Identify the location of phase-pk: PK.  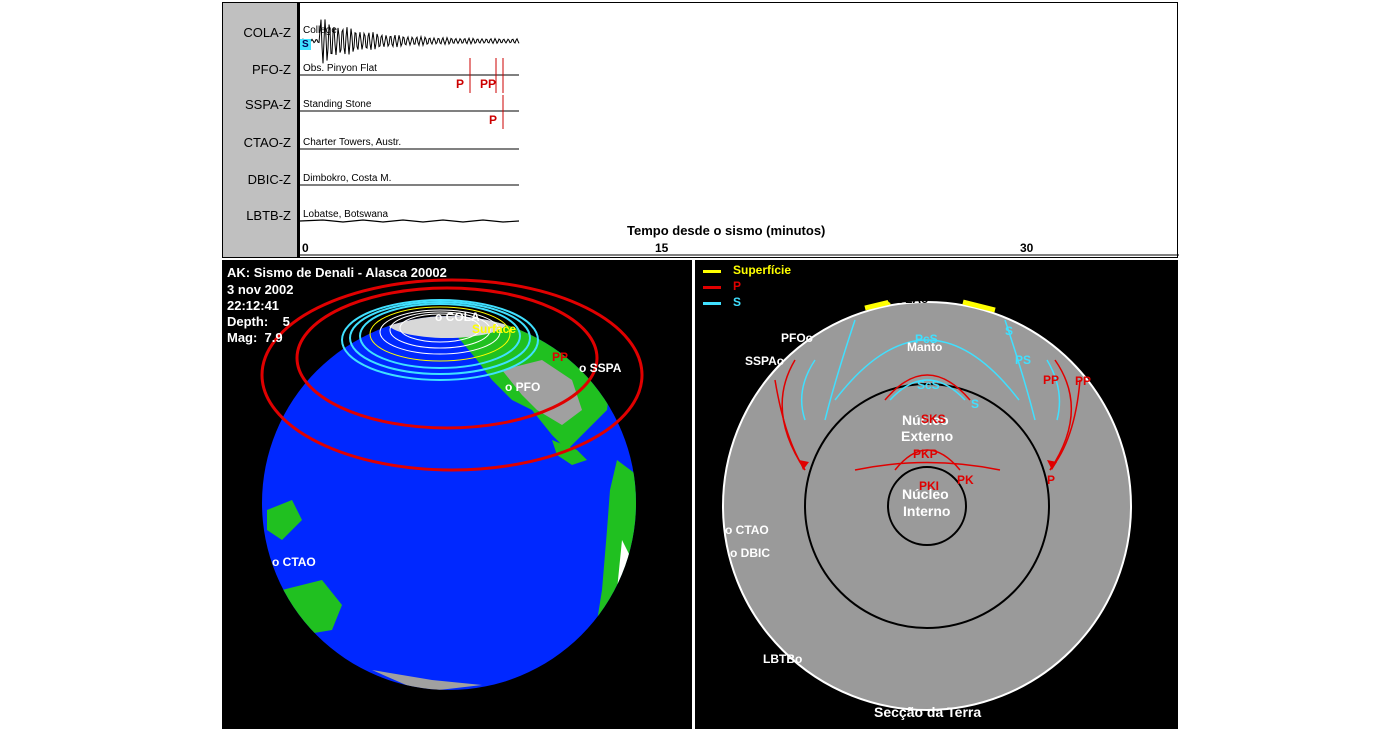
(965, 480).